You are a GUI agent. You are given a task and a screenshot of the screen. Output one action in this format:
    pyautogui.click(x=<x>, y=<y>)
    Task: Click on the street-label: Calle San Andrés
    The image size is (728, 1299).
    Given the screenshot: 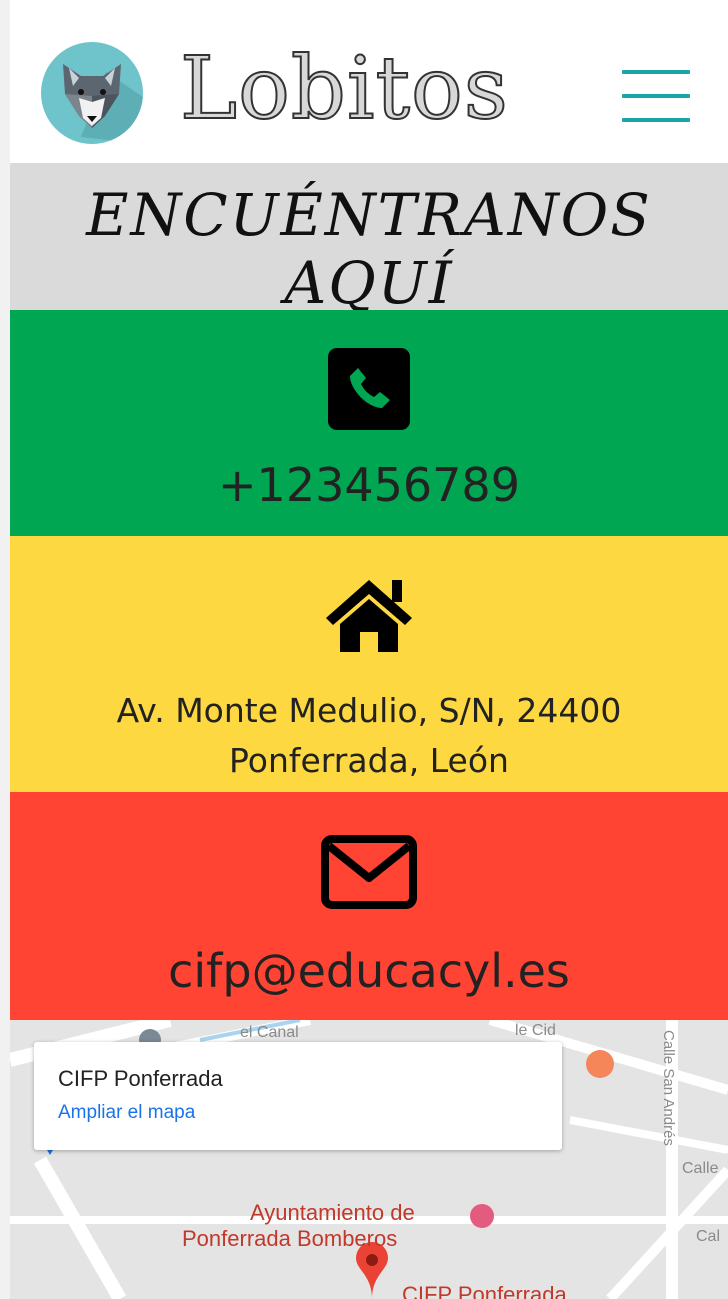 What is the action you would take?
    pyautogui.click(x=668, y=1088)
    